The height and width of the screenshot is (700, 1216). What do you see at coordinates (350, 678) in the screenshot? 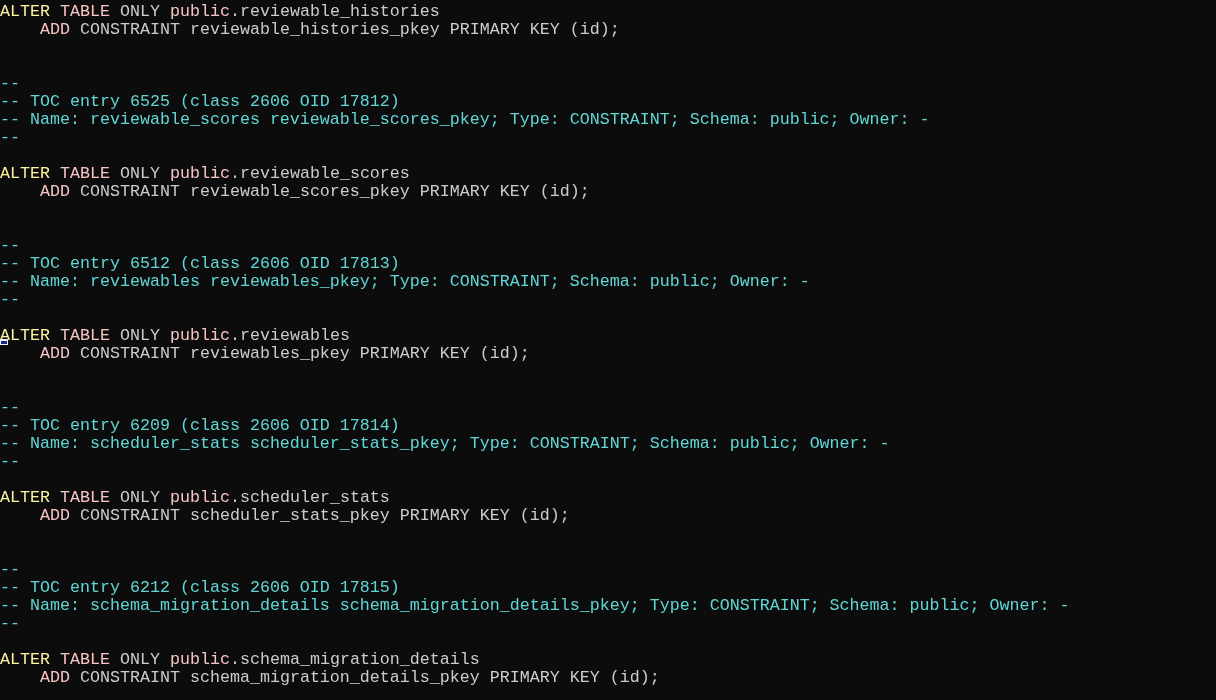
I see `code-line: ADD CONSTRAINT schema_migration_details_pkey PRIMARY KEY (id);` at bounding box center [350, 678].